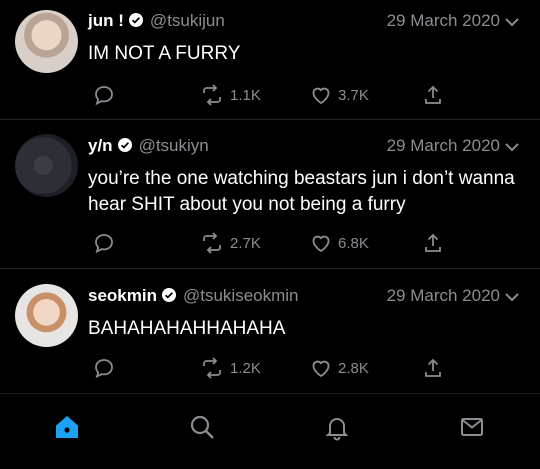 The width and height of the screenshot is (540, 469). What do you see at coordinates (174, 145) in the screenshot?
I see `handle: @tsukiyn` at bounding box center [174, 145].